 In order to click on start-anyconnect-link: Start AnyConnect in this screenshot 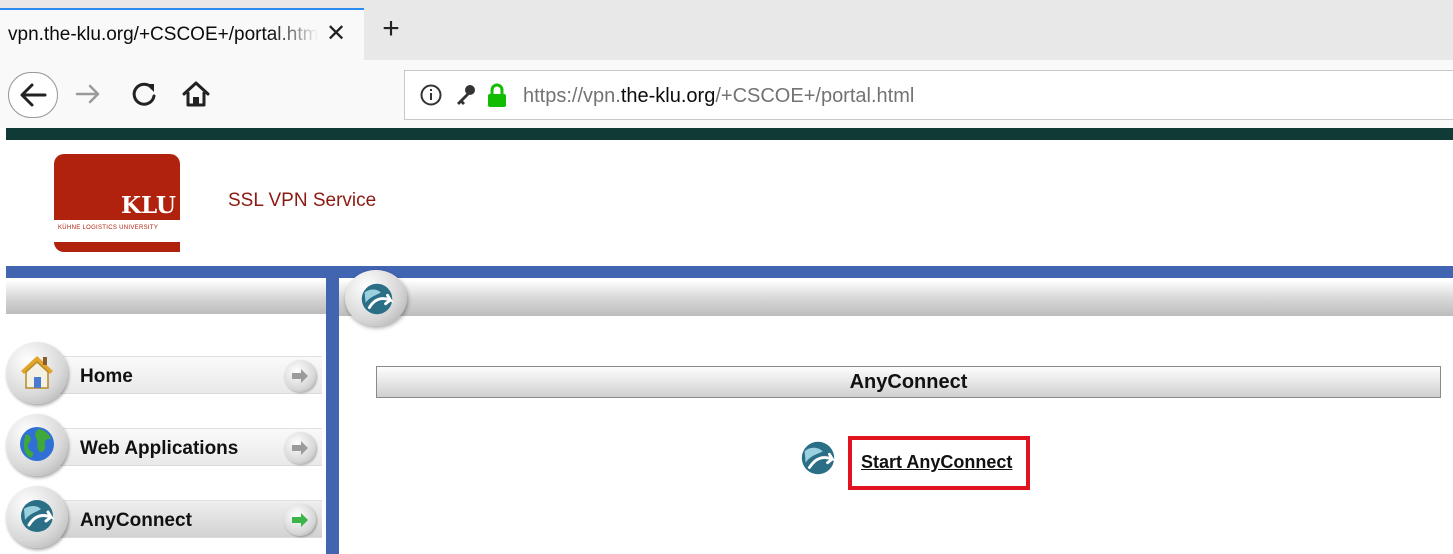, I will do `click(936, 462)`.